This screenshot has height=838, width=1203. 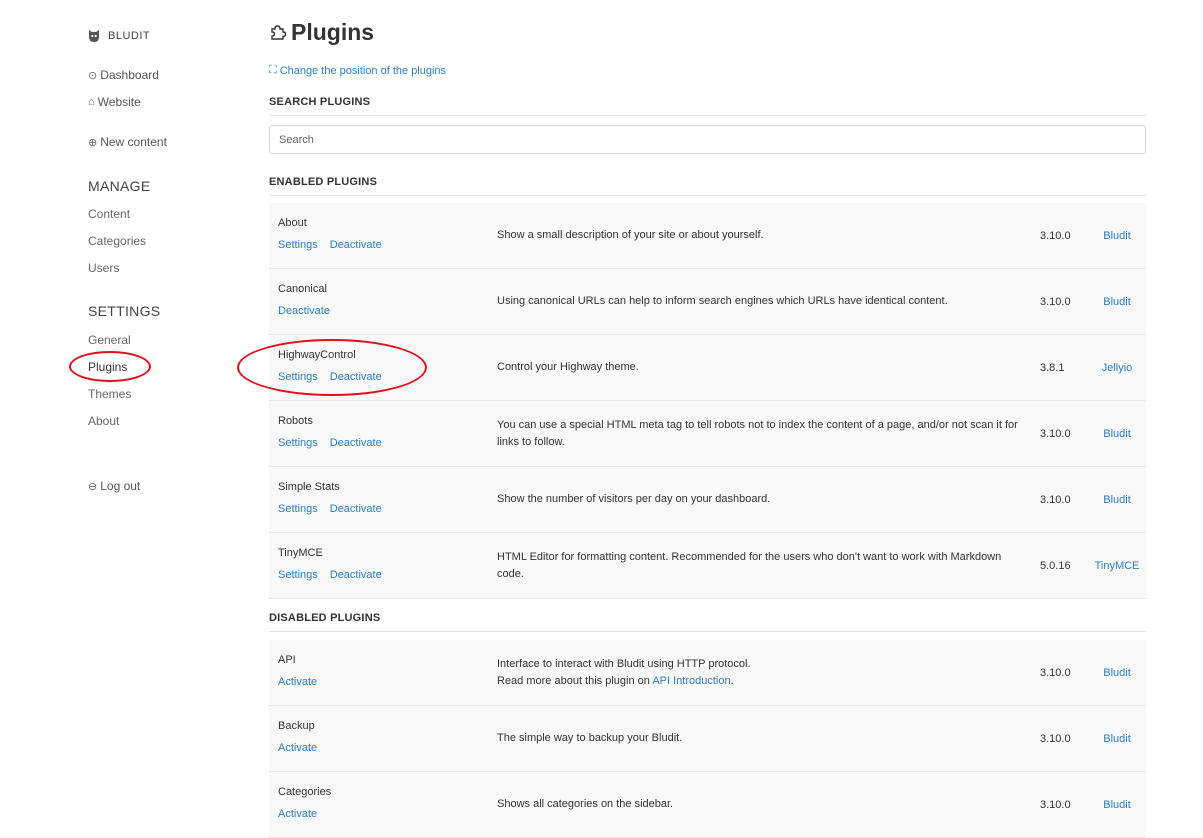 I want to click on sidebar-link-dashboard: ⊙ Dashboard, so click(x=123, y=75).